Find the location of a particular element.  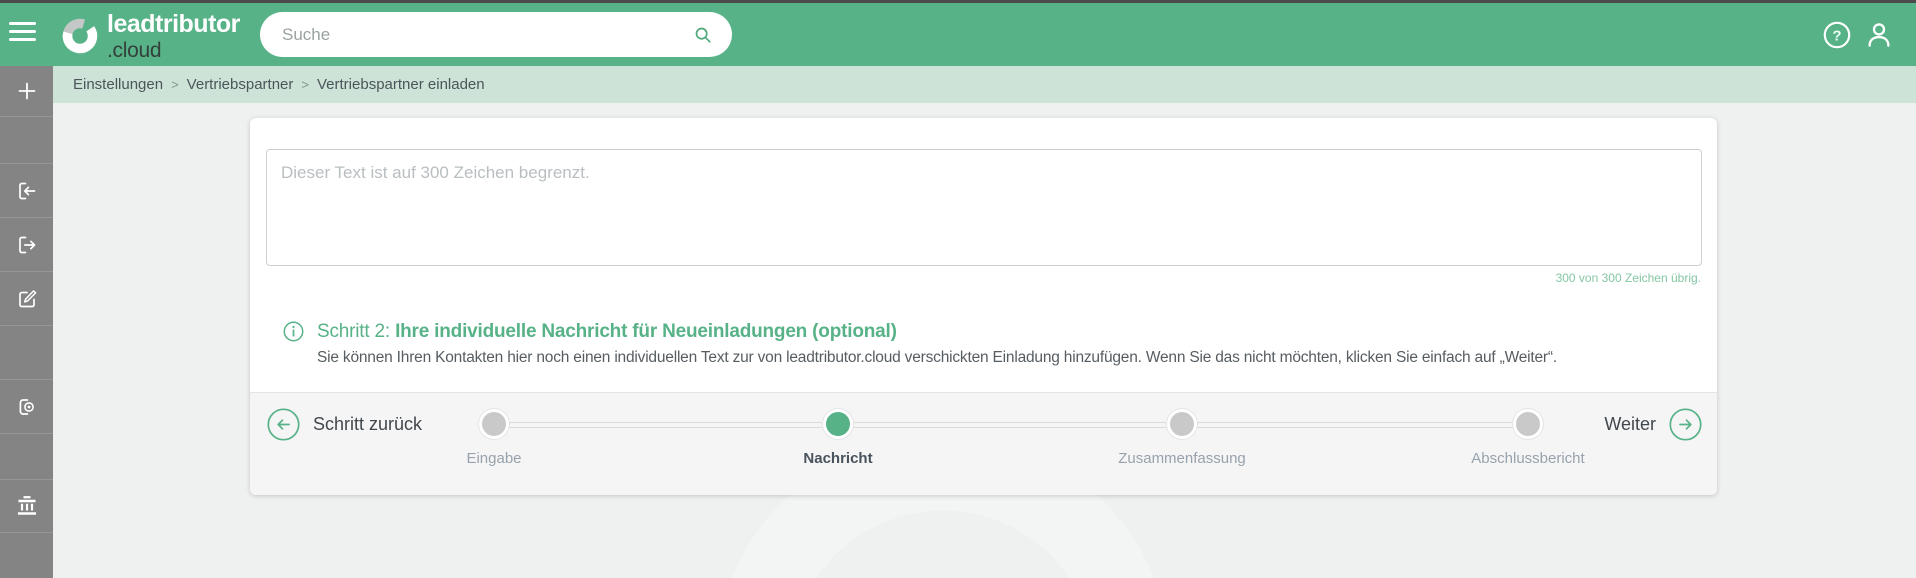

breadcrumb-vertriebspartner-einladen: Vertriebspartner einladen is located at coordinates (401, 84).